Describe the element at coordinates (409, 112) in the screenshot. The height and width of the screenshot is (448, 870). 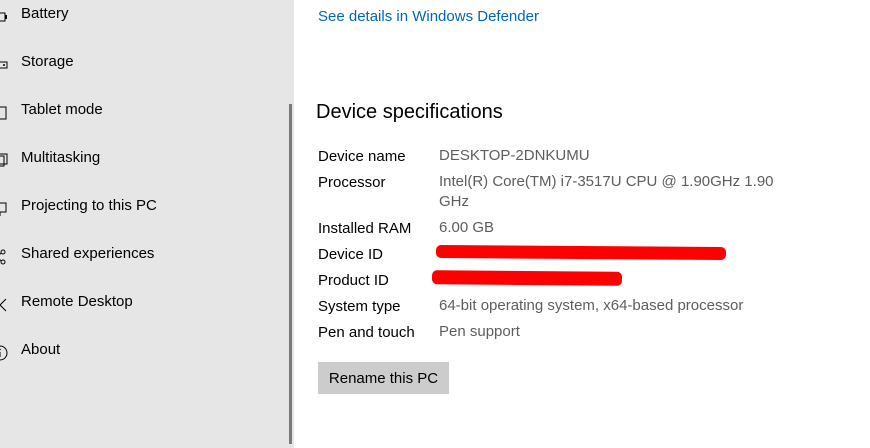
I see `section-title: Device specifications` at that location.